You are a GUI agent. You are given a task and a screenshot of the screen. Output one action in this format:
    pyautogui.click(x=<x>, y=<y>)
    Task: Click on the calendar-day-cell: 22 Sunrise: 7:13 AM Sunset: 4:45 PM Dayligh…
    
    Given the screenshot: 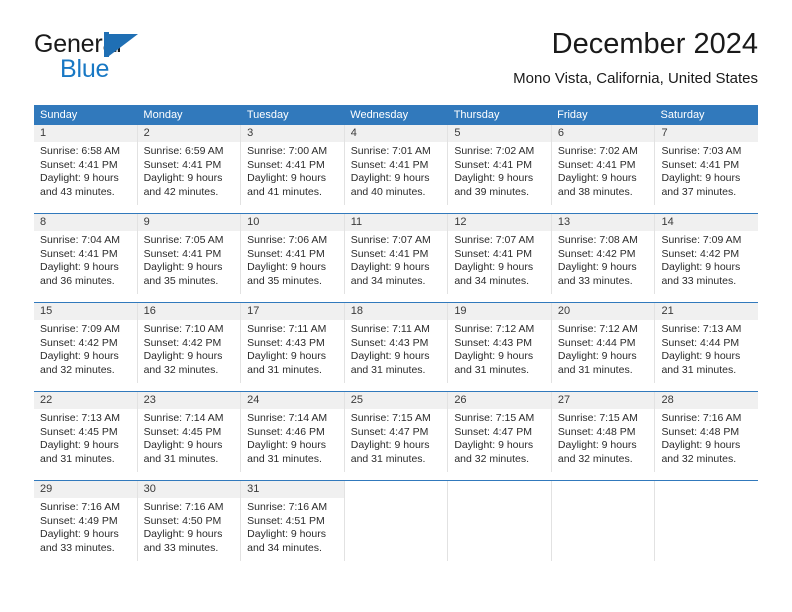 What is the action you would take?
    pyautogui.click(x=86, y=432)
    